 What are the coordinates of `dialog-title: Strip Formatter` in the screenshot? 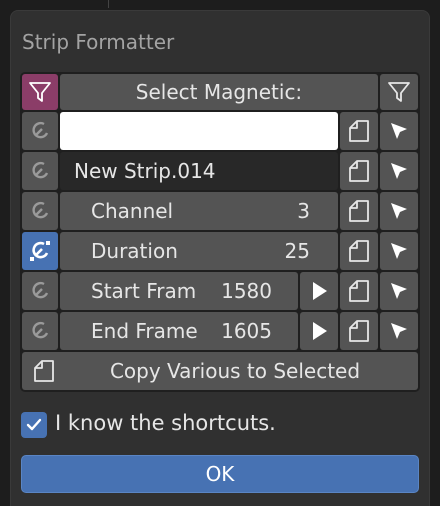 It's located at (98, 42).